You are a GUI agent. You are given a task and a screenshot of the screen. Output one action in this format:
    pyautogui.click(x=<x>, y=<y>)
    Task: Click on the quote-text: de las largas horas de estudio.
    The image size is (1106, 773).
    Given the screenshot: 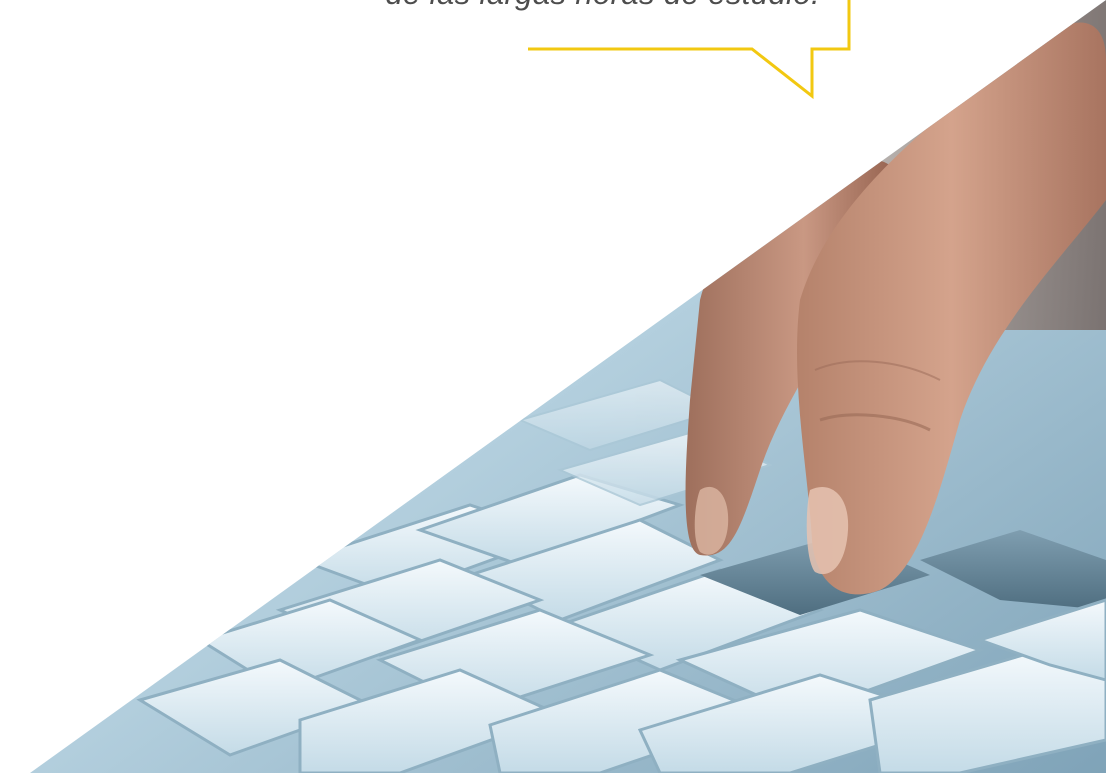 What is the action you would take?
    pyautogui.click(x=560, y=7)
    